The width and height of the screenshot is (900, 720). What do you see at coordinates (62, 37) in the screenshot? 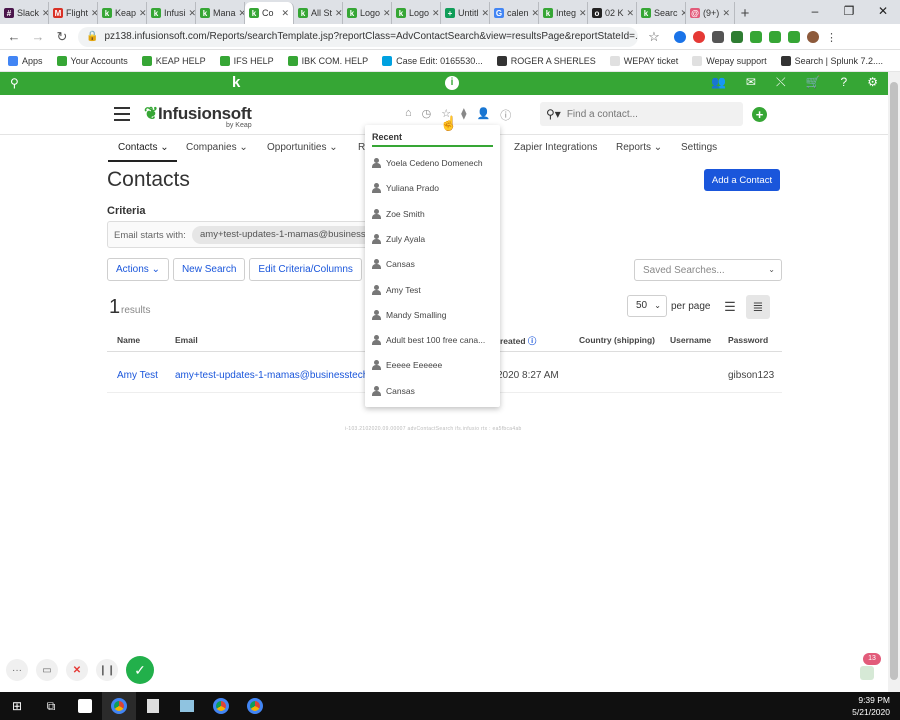
I see `reload-icon: ↻` at bounding box center [62, 37].